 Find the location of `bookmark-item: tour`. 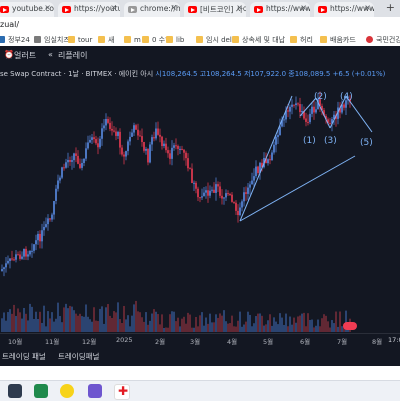

bookmark-item: tour is located at coordinates (80, 40).